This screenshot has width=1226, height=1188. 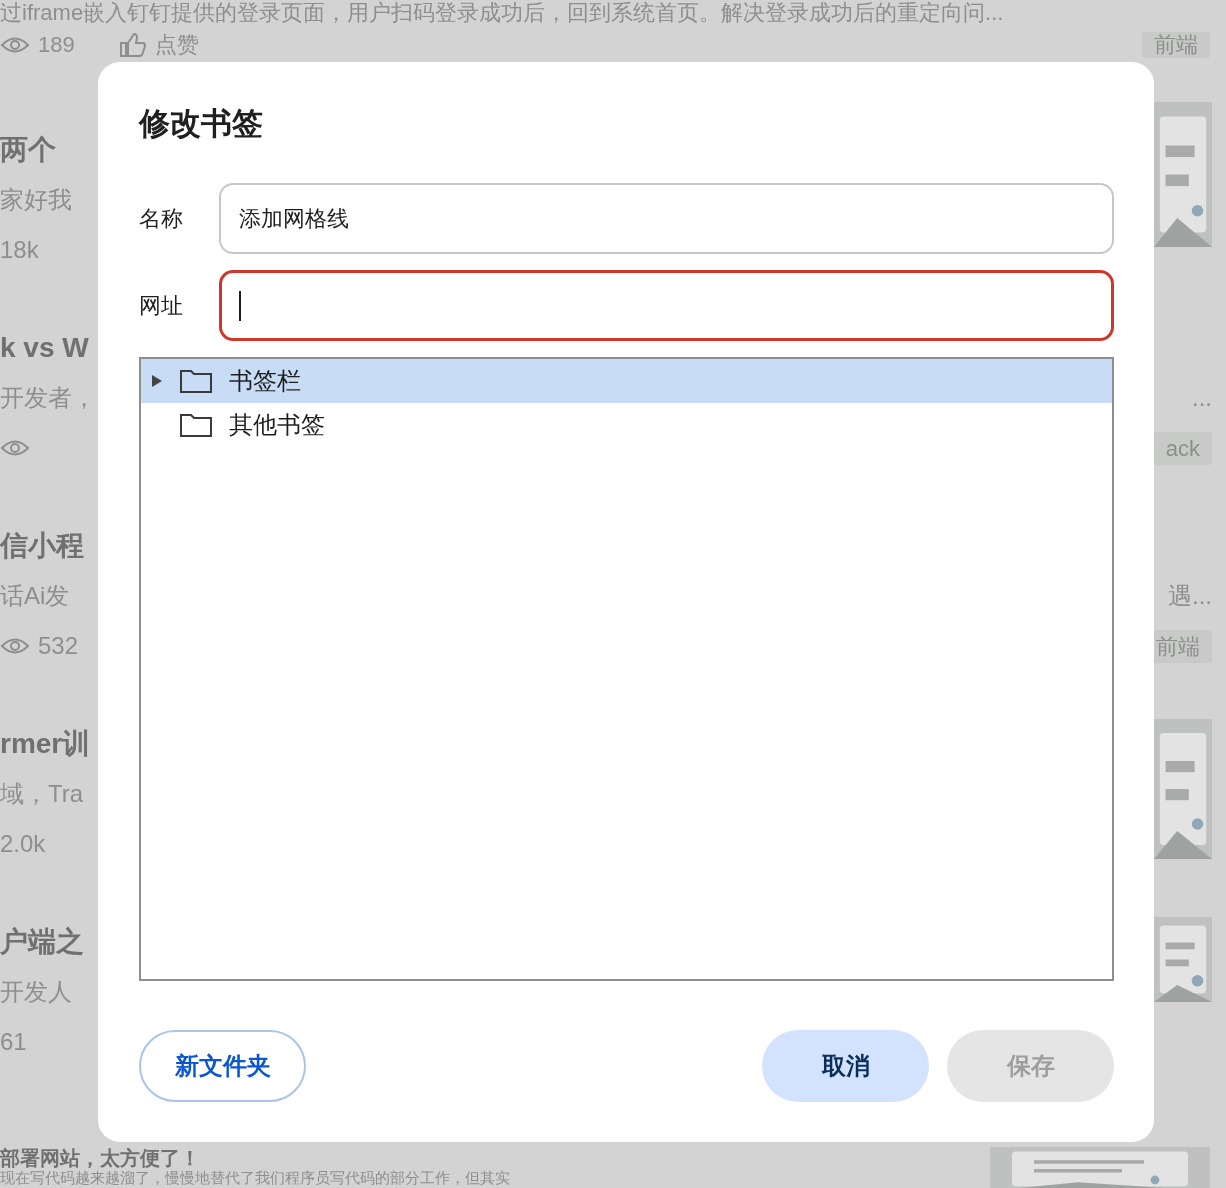 I want to click on input-field, so click(x=666, y=305).